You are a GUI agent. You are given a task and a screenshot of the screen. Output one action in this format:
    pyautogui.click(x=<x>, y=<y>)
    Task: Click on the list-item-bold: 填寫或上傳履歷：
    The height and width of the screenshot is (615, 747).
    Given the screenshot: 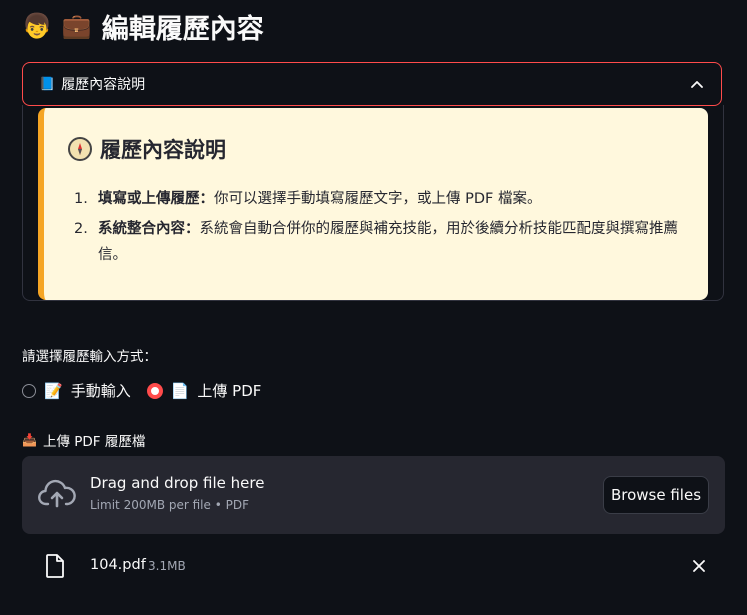 What is the action you would take?
    pyautogui.click(x=156, y=199)
    